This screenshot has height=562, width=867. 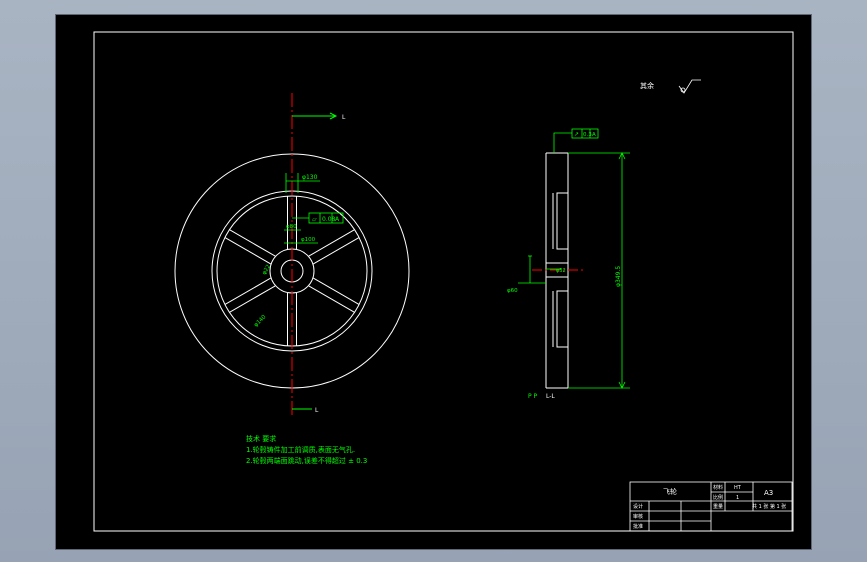 I want to click on tech-req-line2: 2.轮毂两端面跳动,误差不得超过 ± 0.3, so click(x=306, y=460).